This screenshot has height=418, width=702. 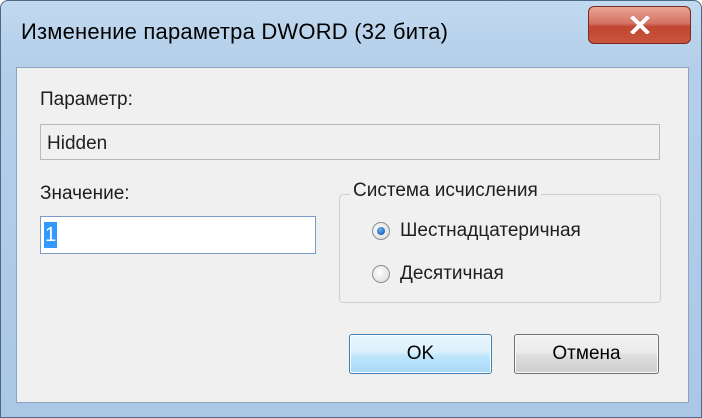 I want to click on cancel-button: Отмена, so click(x=586, y=354).